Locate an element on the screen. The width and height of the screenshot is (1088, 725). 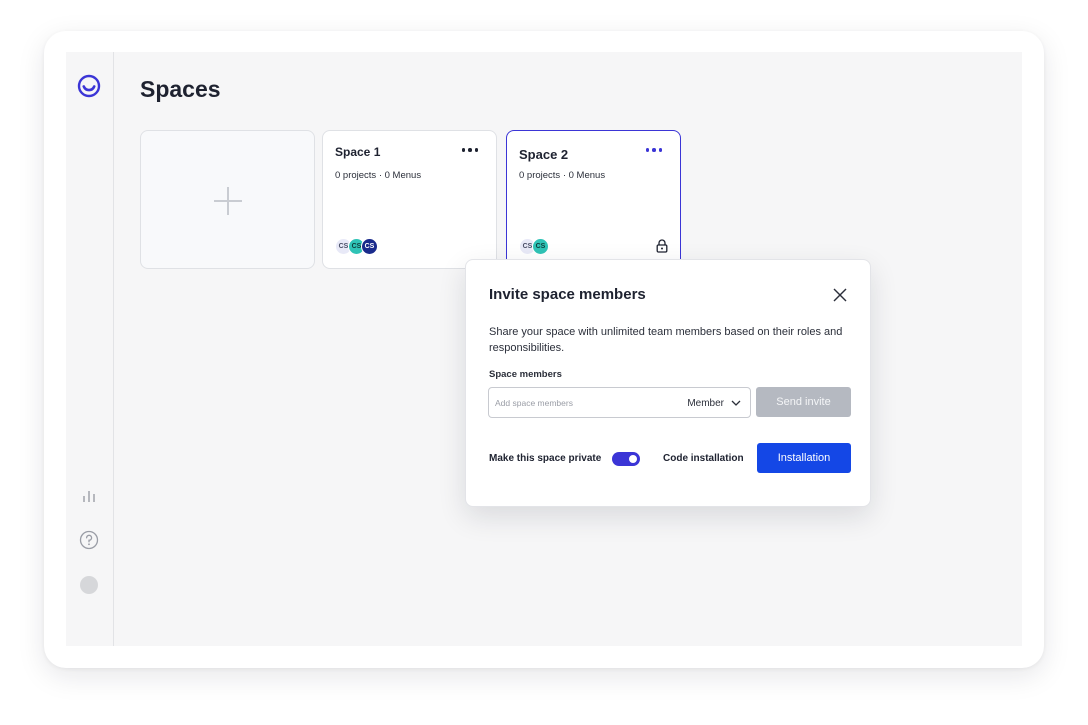
add-space-card is located at coordinates (227, 199).